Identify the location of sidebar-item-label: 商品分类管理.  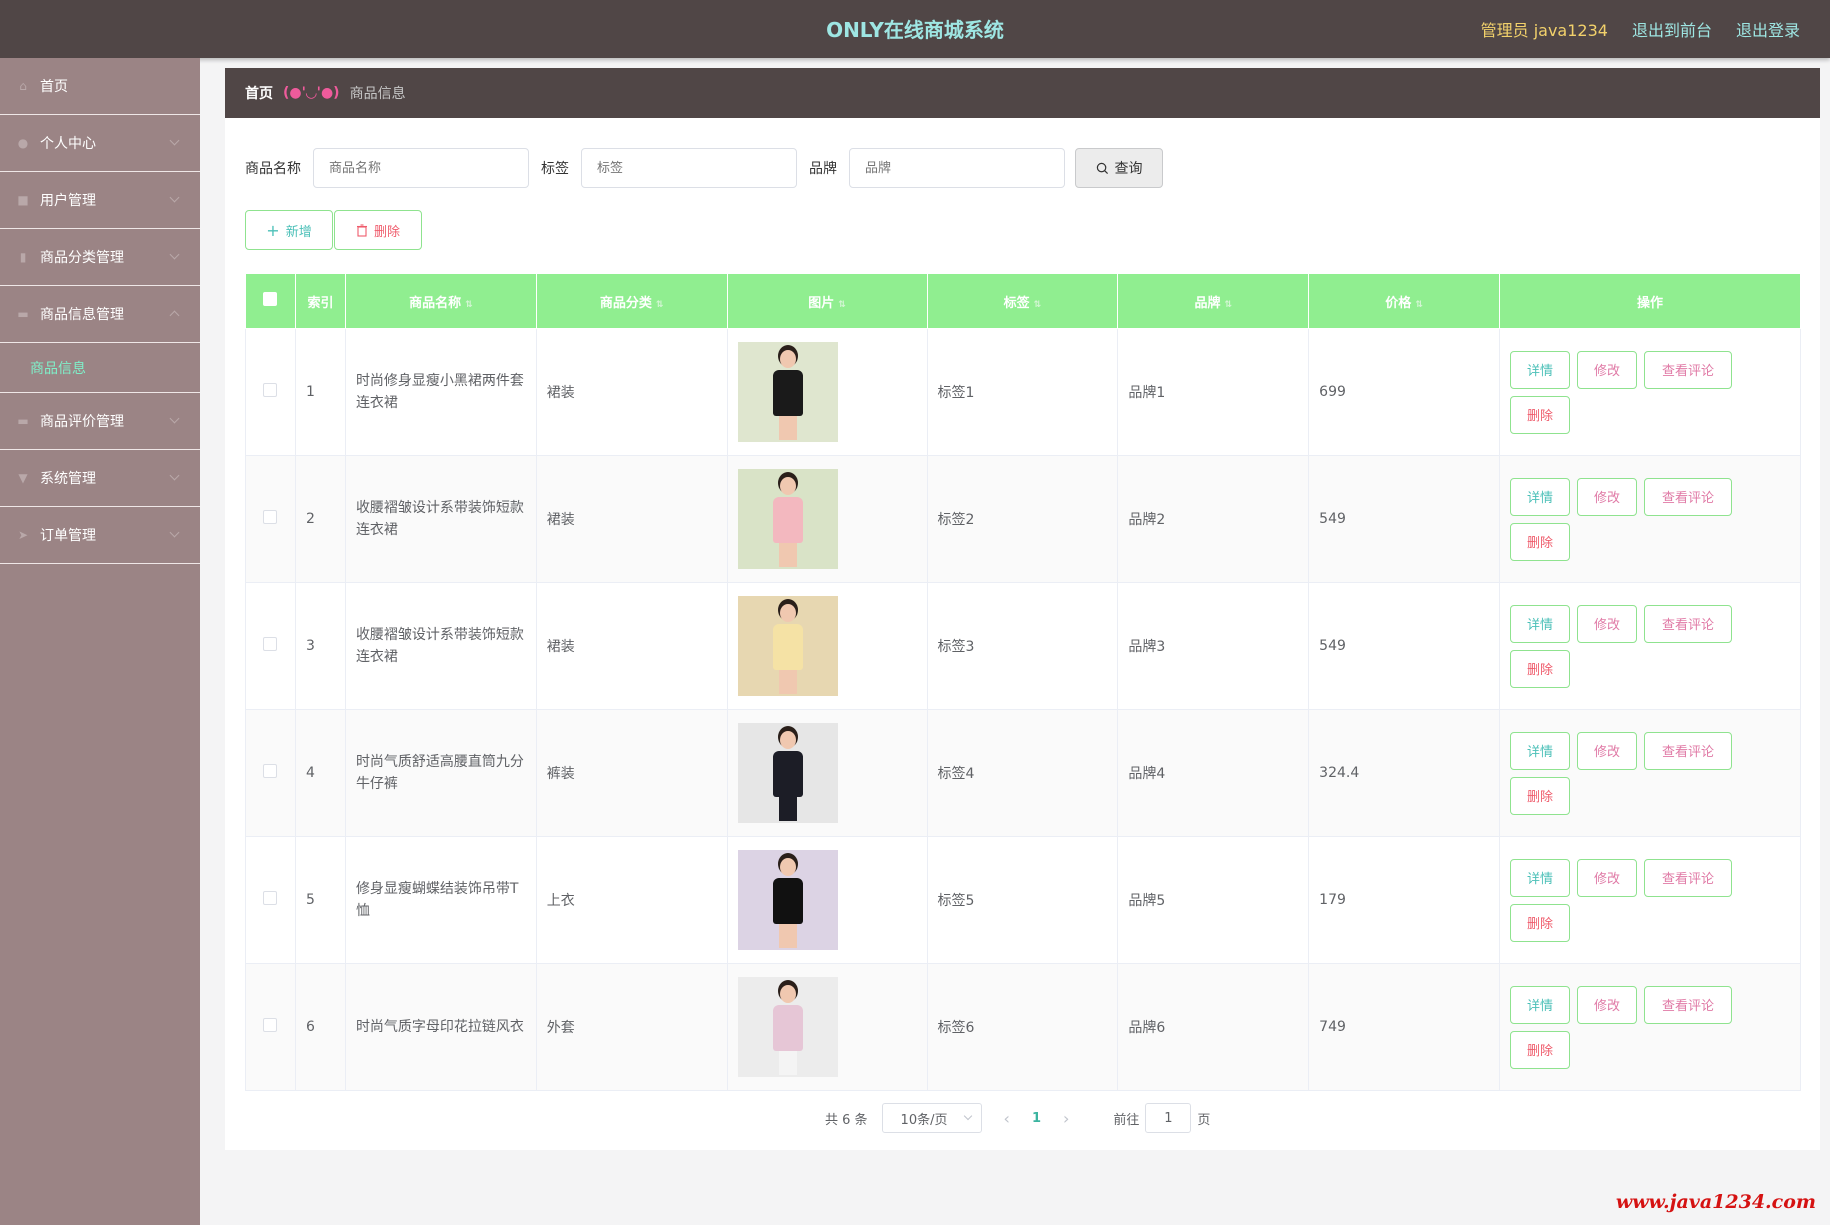
(82, 258).